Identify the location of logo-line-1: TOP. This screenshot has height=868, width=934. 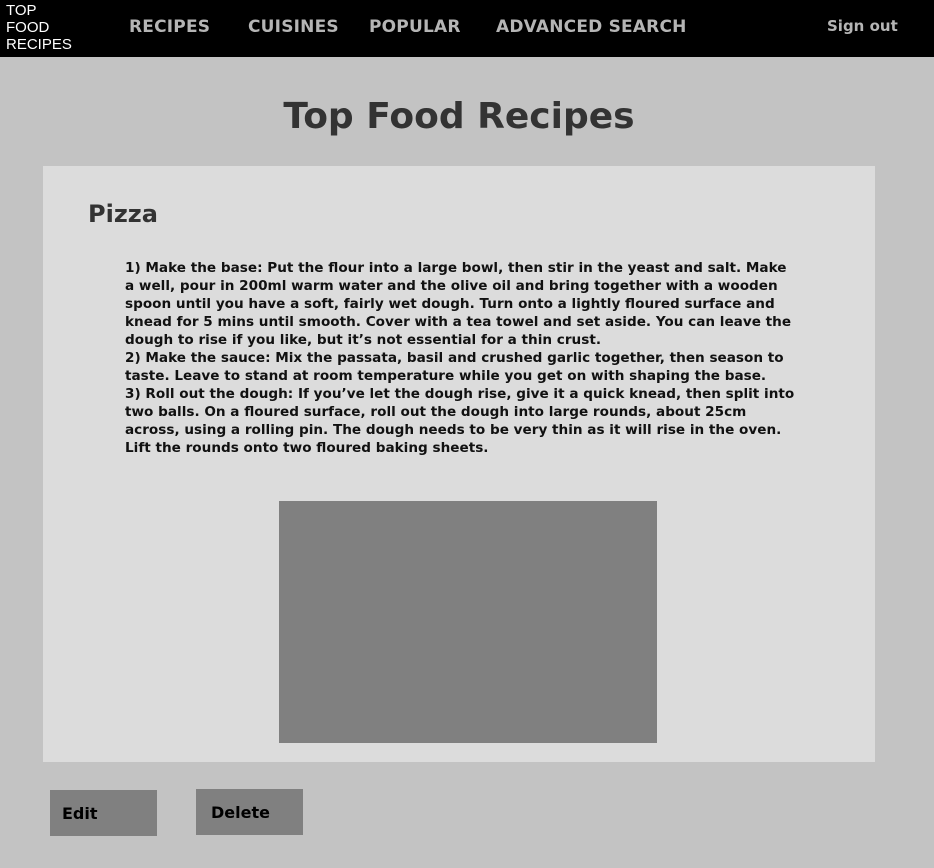
(21, 10).